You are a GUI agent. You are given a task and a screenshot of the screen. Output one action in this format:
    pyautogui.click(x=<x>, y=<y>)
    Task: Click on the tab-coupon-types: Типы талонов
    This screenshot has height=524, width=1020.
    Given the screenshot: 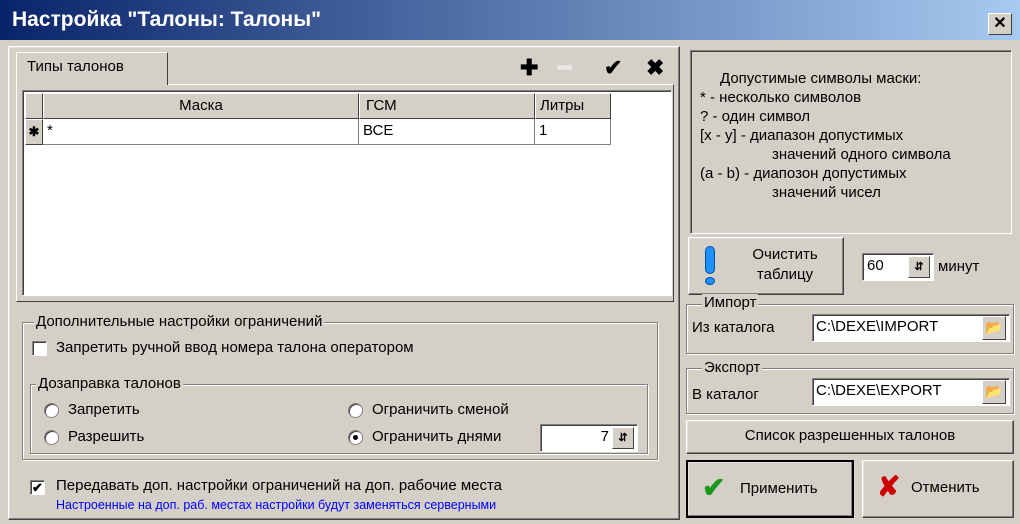 What is the action you would take?
    pyautogui.click(x=92, y=68)
    